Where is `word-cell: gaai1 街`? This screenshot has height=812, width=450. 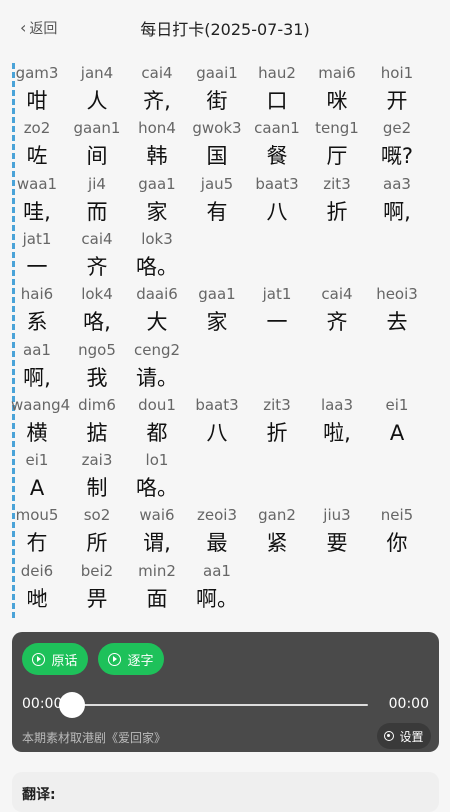 word-cell: gaai1 街 is located at coordinates (217, 89).